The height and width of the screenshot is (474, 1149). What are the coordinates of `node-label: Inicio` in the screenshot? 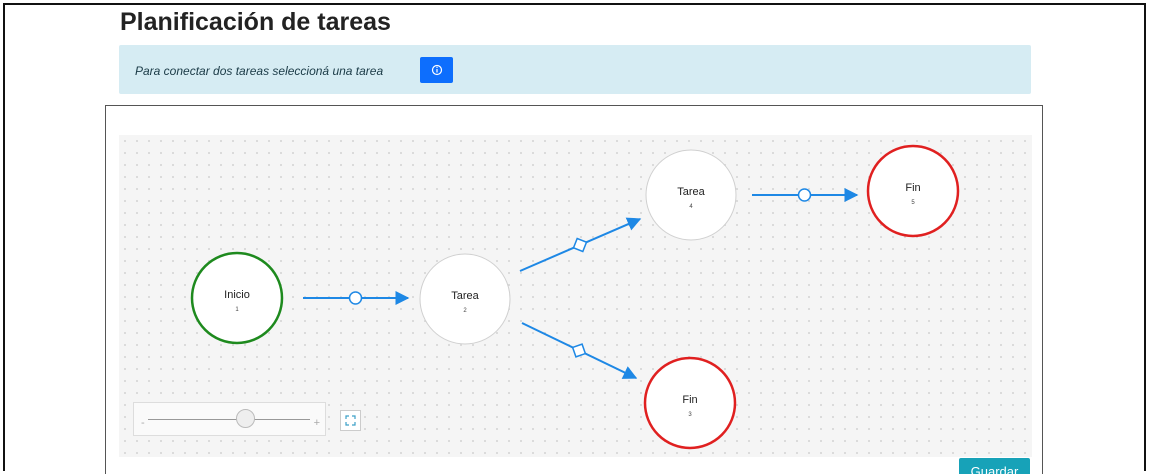 It's located at (237, 295).